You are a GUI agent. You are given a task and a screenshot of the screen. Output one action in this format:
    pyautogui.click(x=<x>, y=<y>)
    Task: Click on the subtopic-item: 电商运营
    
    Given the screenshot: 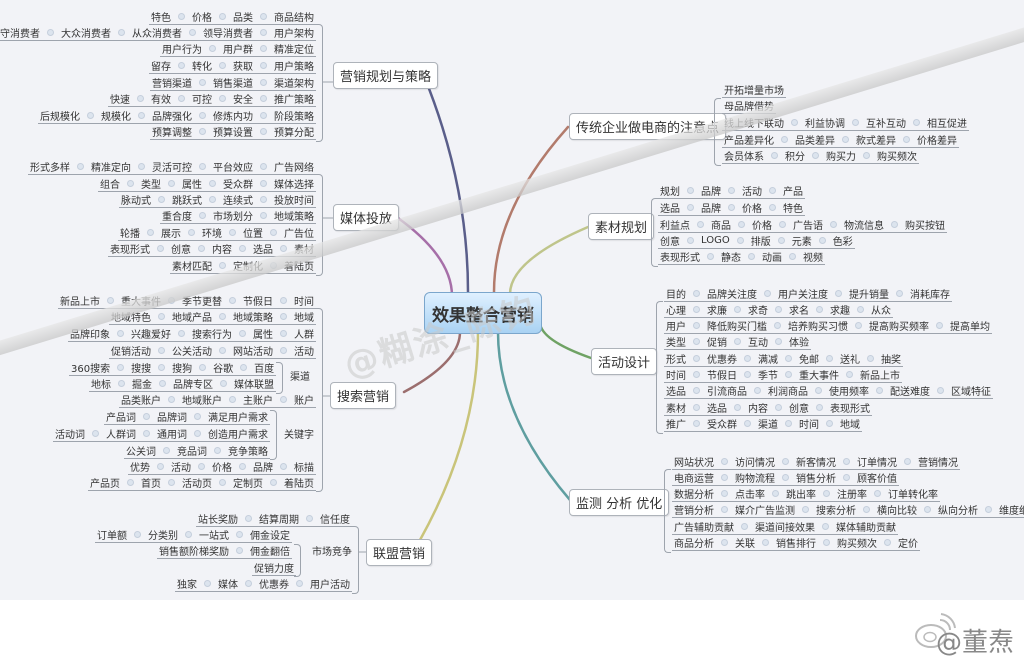 What is the action you would take?
    pyautogui.click(x=694, y=477)
    